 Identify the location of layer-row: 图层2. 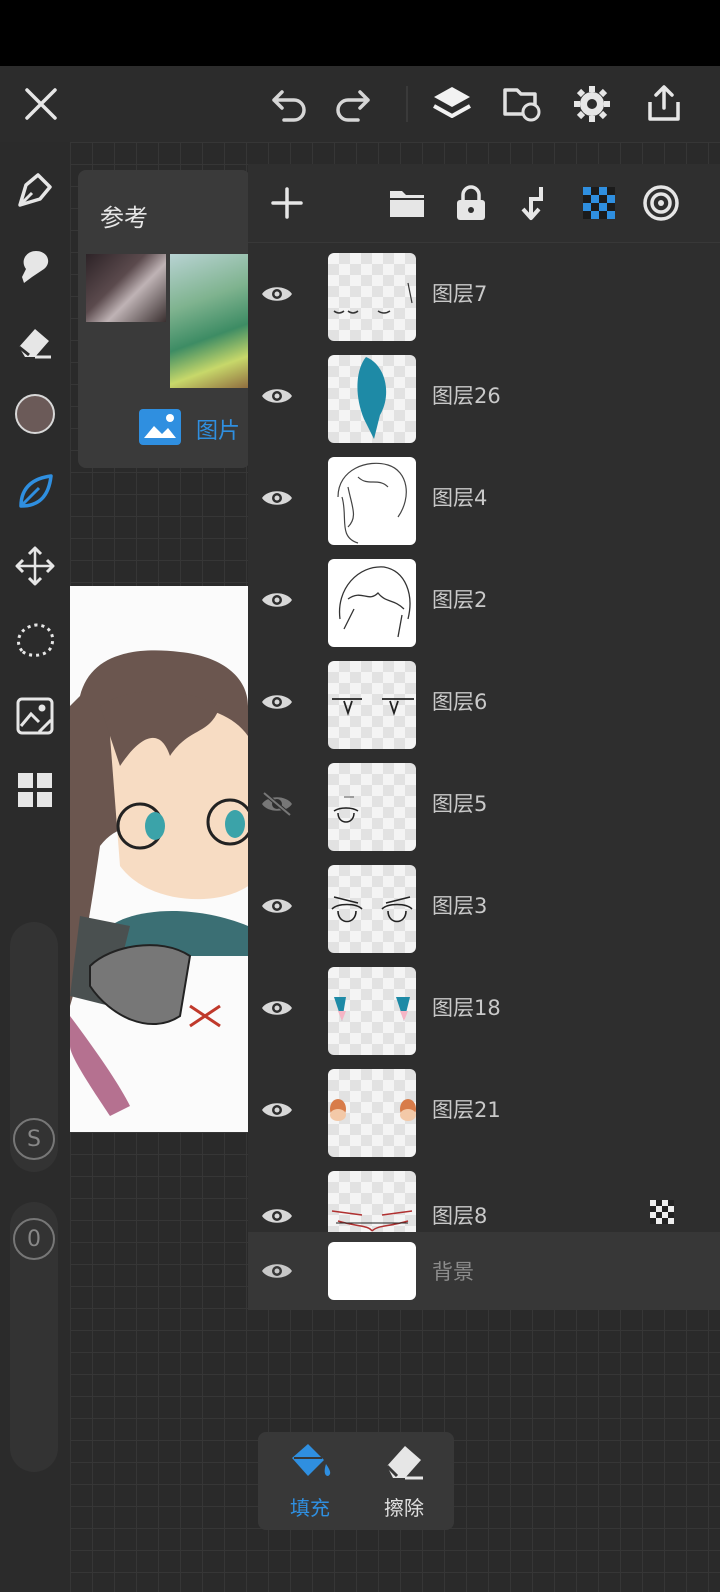
(484, 601).